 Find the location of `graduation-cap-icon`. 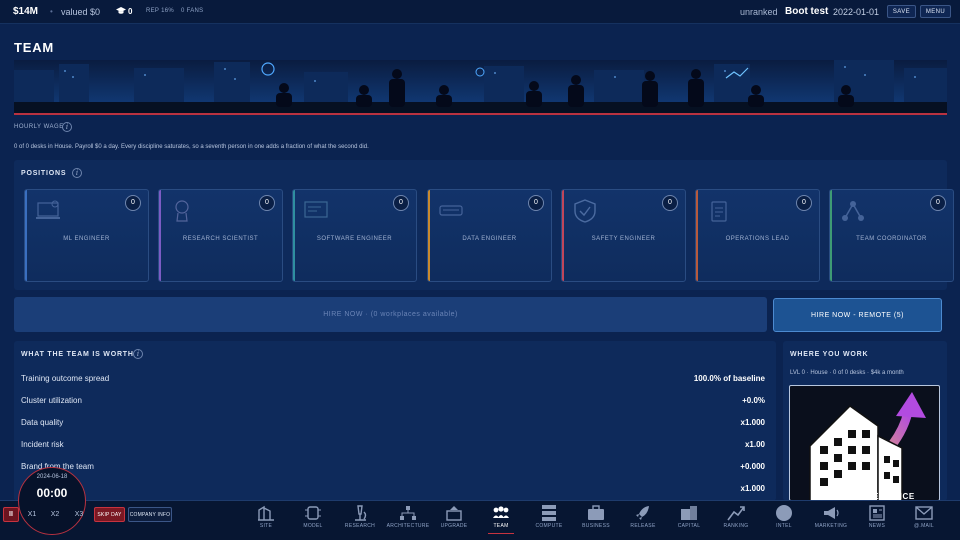

graduation-cap-icon is located at coordinates (121, 11).